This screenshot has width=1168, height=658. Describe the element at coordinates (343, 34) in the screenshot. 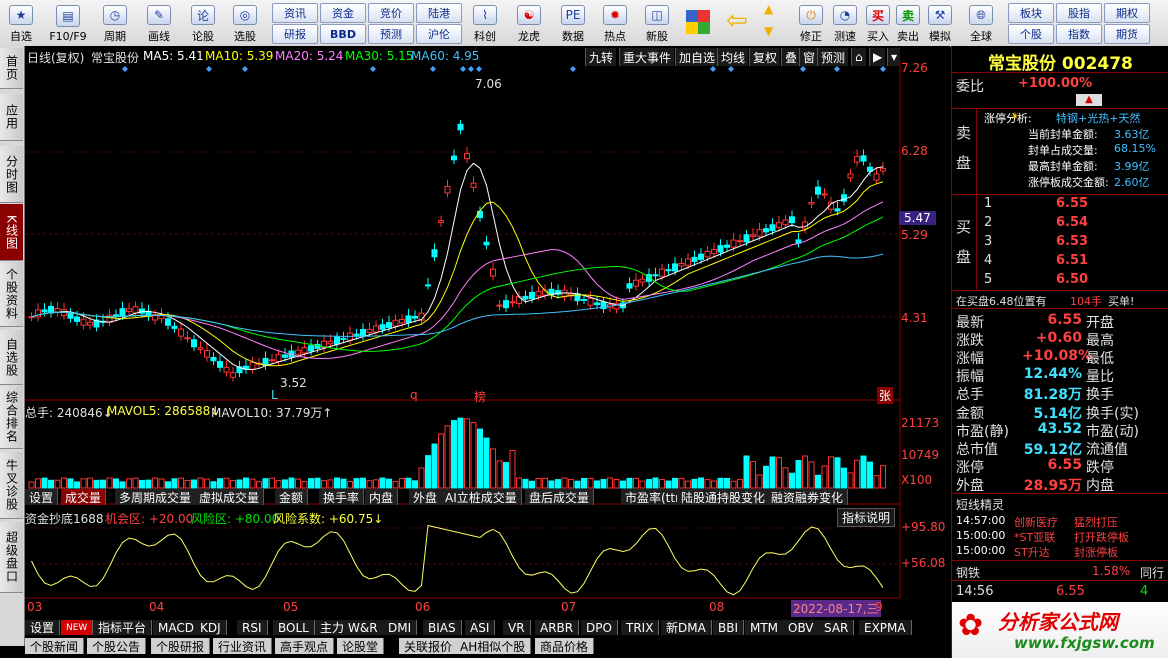

I see `bbd-button: BBD` at that location.